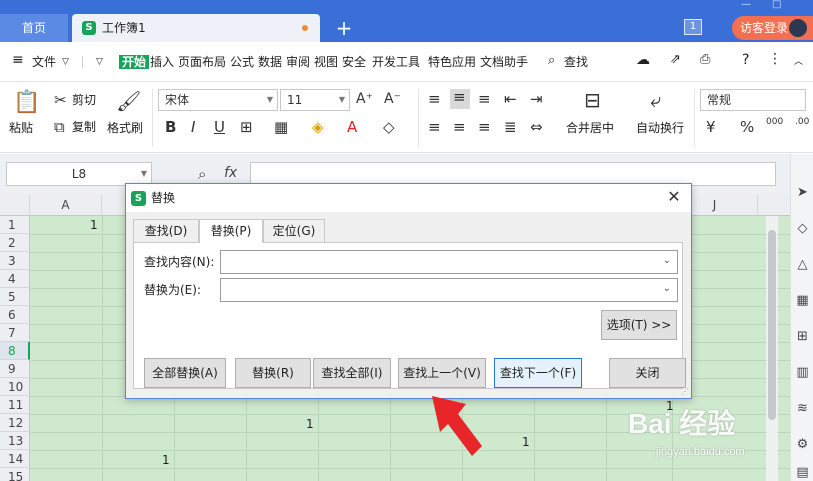 This screenshot has width=813, height=481. What do you see at coordinates (15, 387) in the screenshot?
I see `row-header: 10` at bounding box center [15, 387].